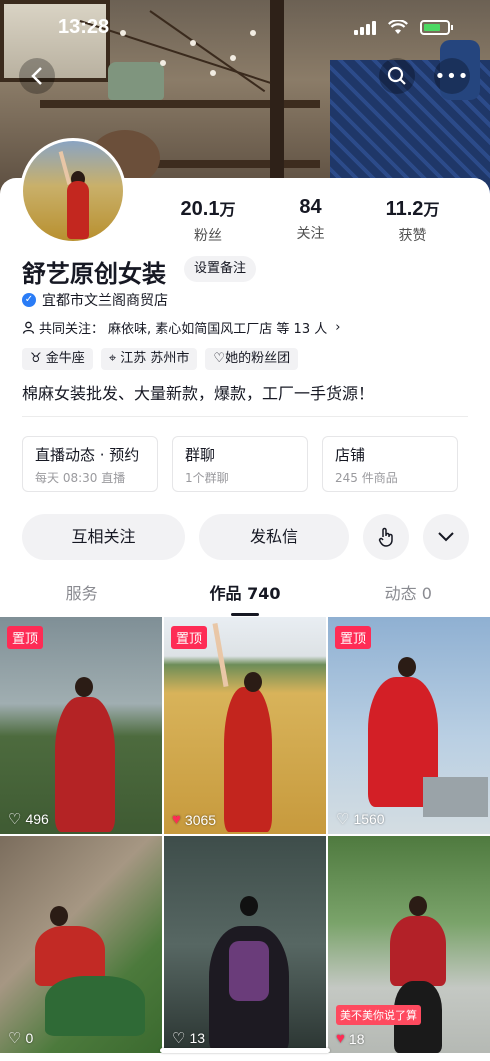  I want to click on more-button: •••, so click(452, 76).